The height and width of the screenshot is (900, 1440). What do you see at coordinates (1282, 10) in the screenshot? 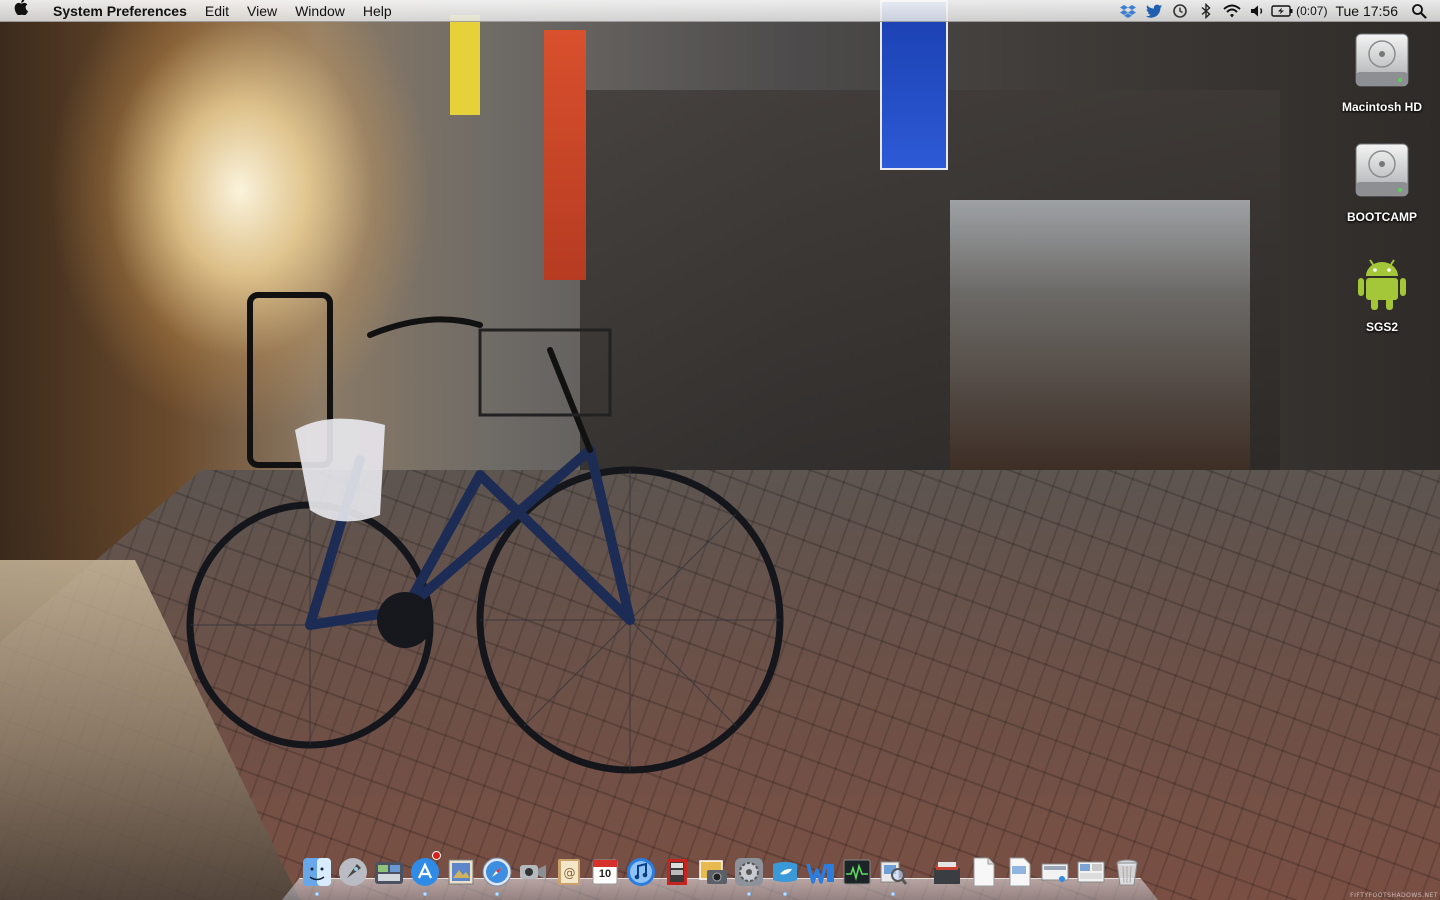
I see `battery-charging-icon` at bounding box center [1282, 10].